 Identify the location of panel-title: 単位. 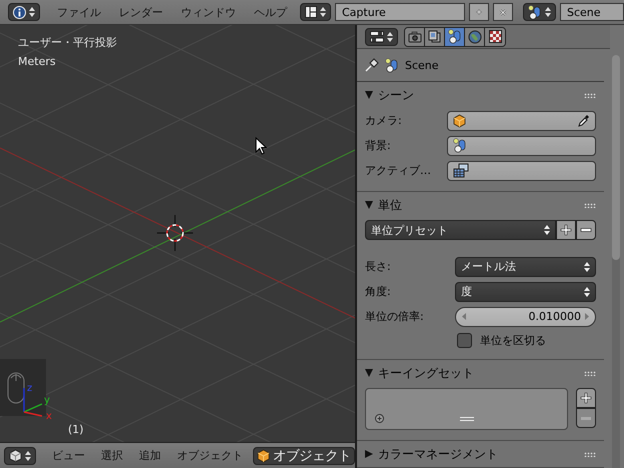
(390, 205).